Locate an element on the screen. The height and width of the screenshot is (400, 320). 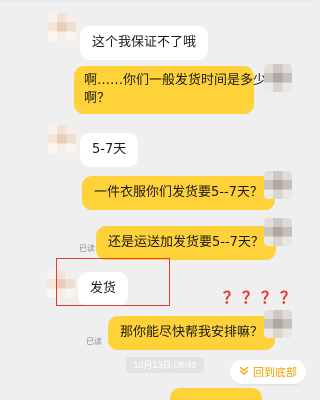
message-bubble-outgoing: 那你能尽快帮我安排嘛？ is located at coordinates (192, 333).